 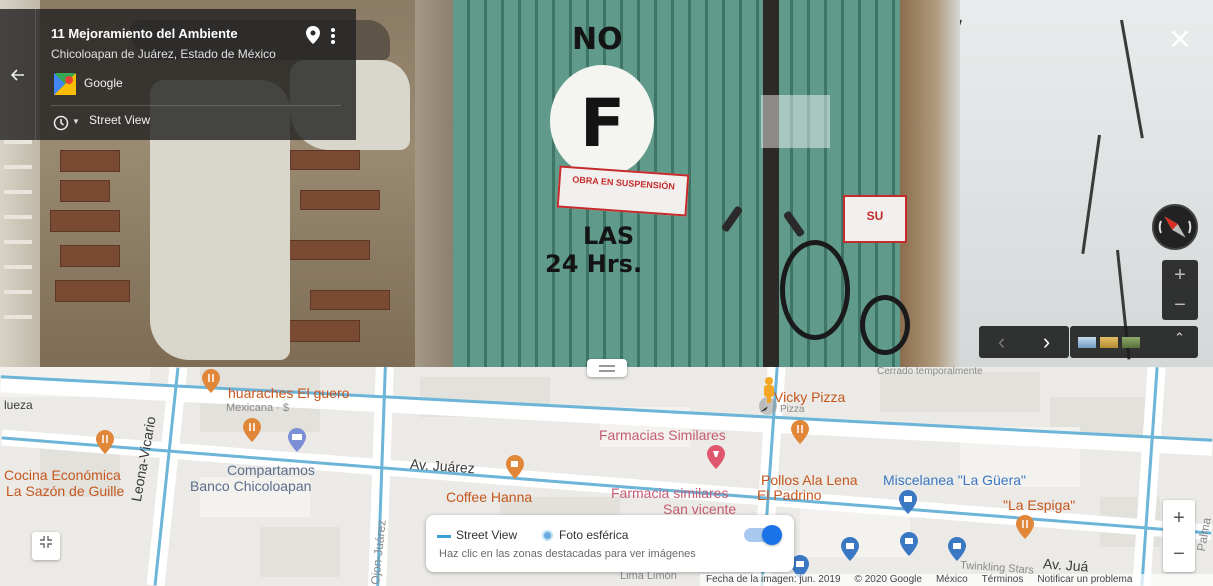 What do you see at coordinates (769, 390) in the screenshot?
I see `pegman-icon` at bounding box center [769, 390].